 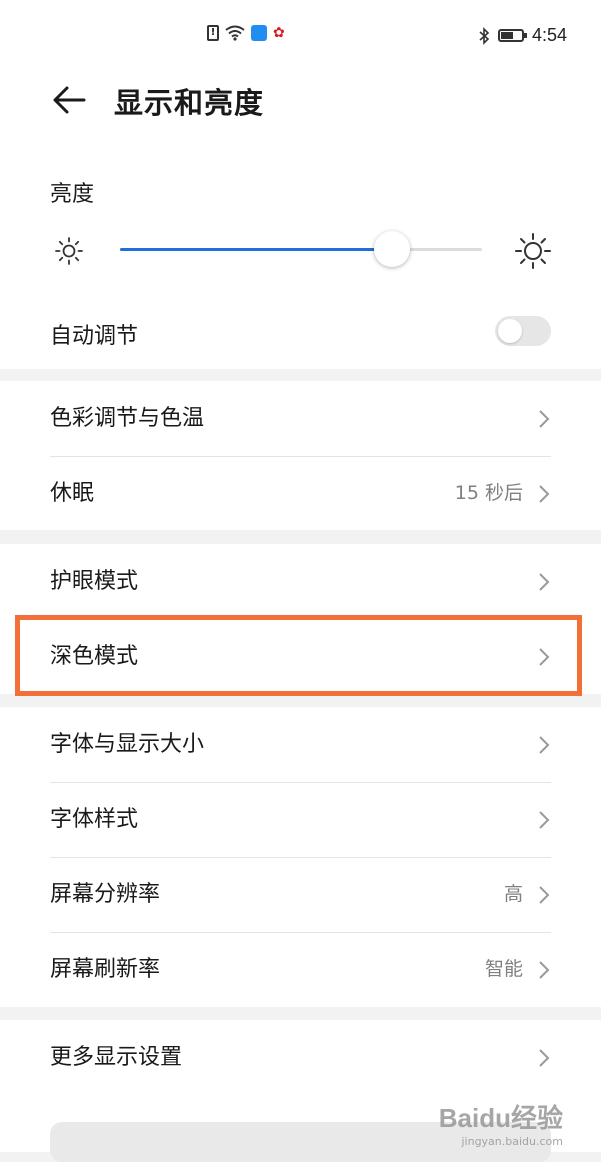 I want to click on bluetooth-icon, so click(x=484, y=35).